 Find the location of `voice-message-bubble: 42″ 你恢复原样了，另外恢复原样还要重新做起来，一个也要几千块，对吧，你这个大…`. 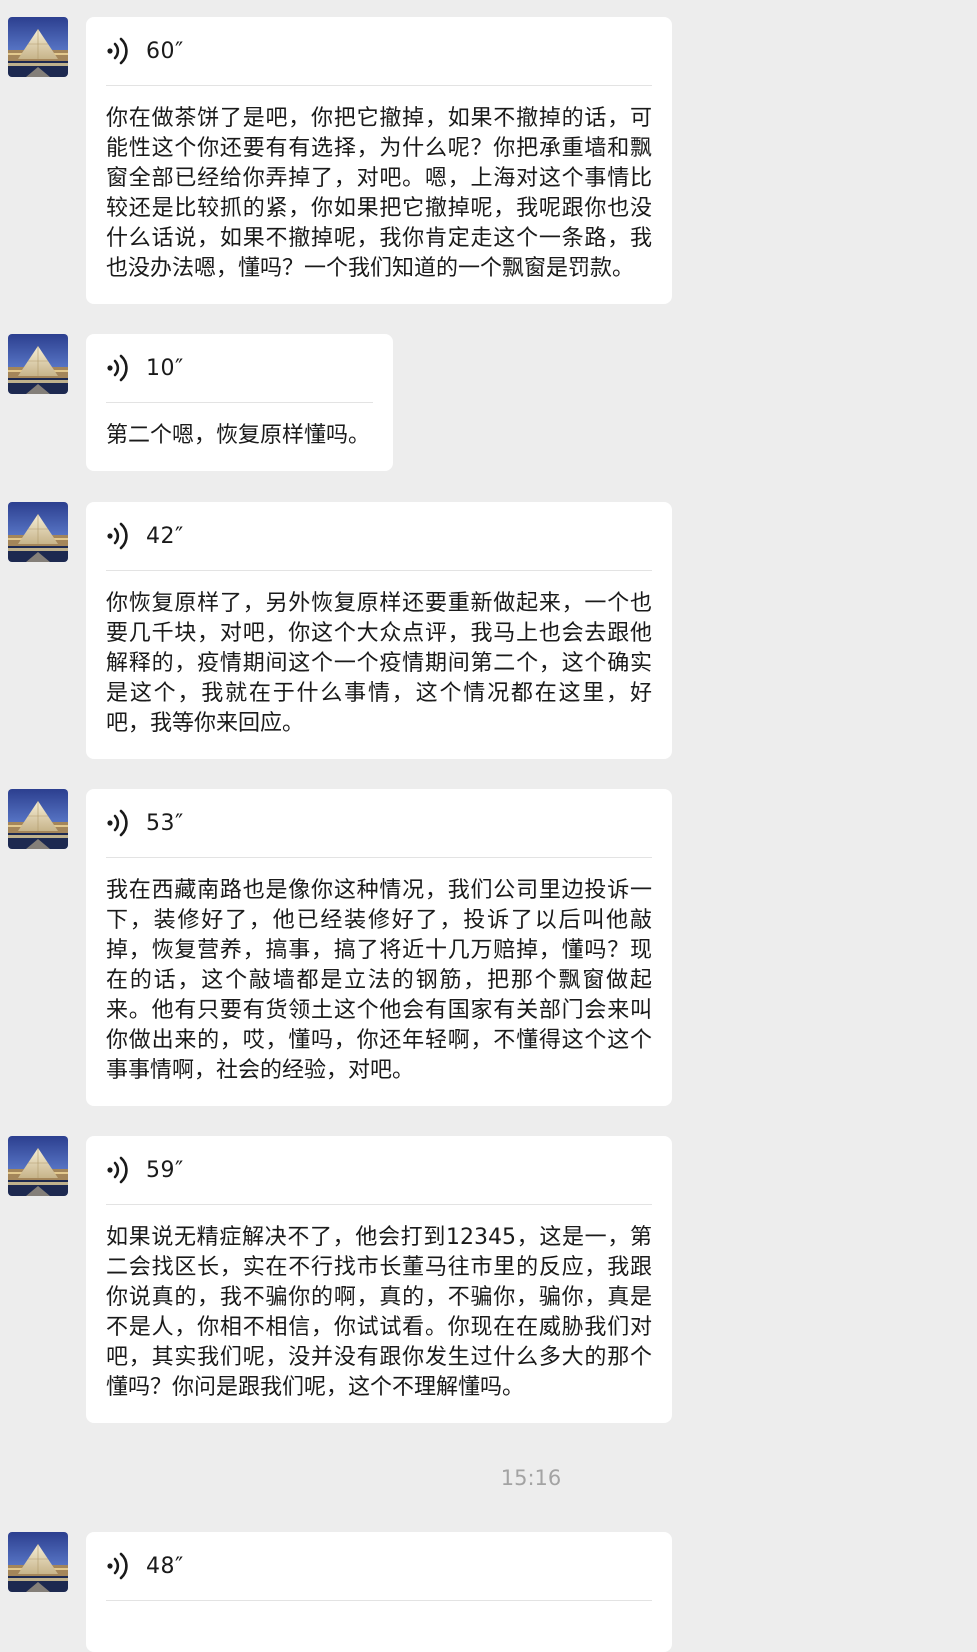

voice-message-bubble: 42″ 你恢复原样了，另外恢复原样还要重新做起来，一个也要几千块，对吧，你这个大… is located at coordinates (379, 630).